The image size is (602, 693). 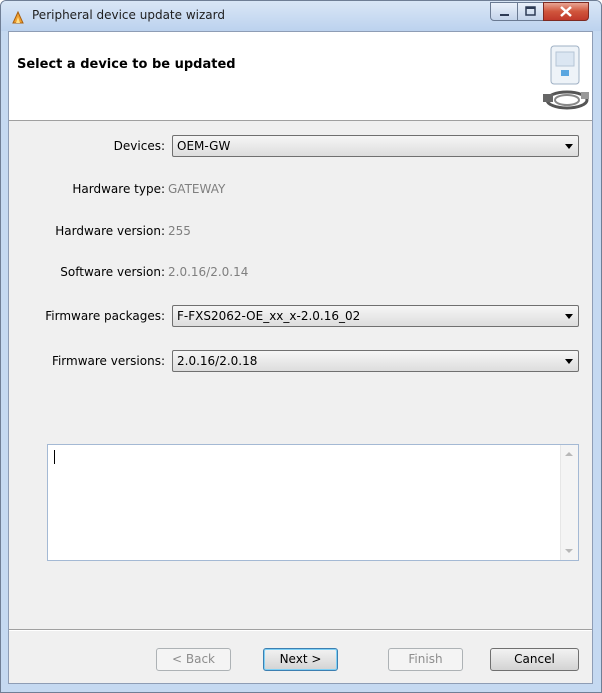 I want to click on hardware-type-value: GATEWAY, so click(x=197, y=189).